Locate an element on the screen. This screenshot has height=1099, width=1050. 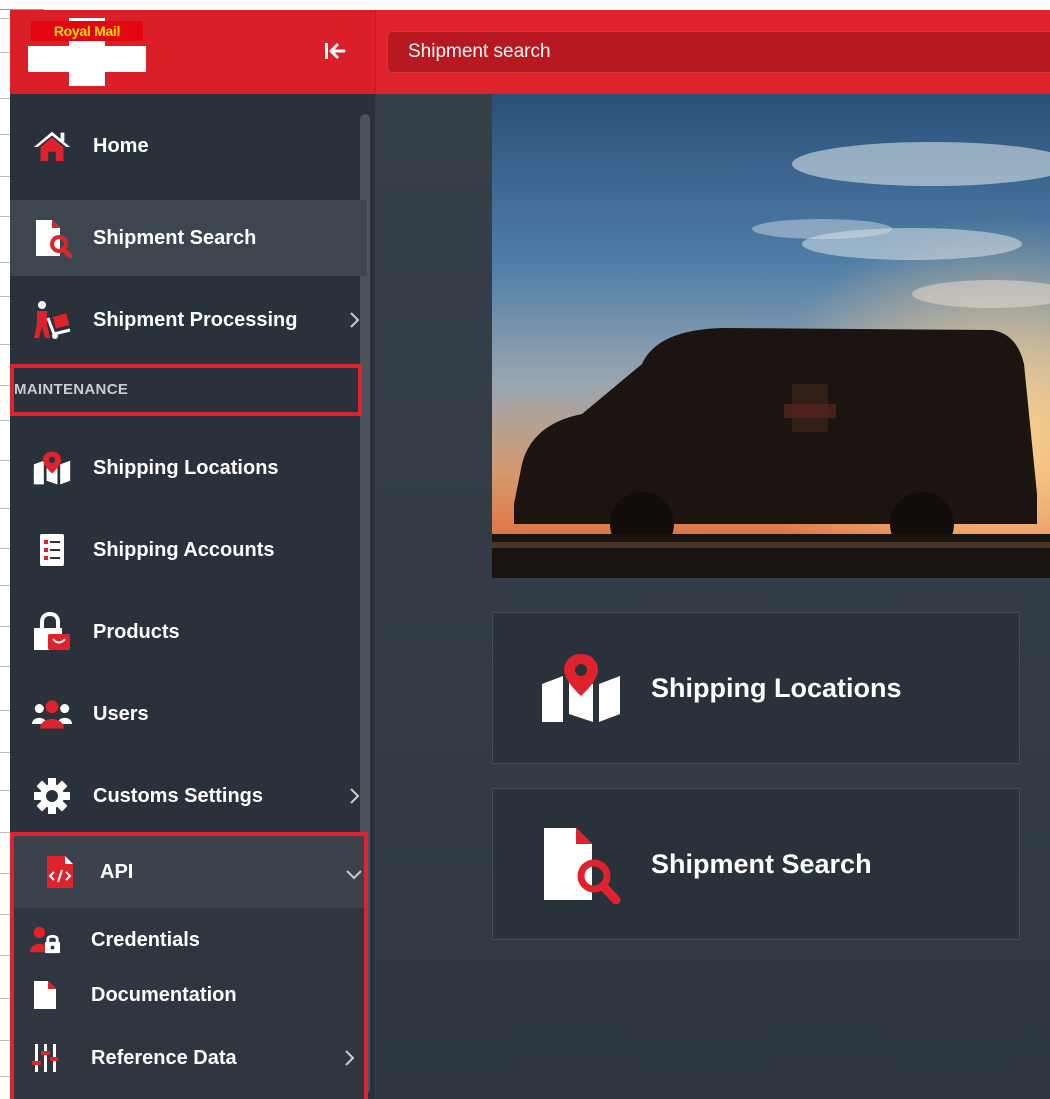
sidebar-subitem-credentials: Credentials is located at coordinates (189, 940).